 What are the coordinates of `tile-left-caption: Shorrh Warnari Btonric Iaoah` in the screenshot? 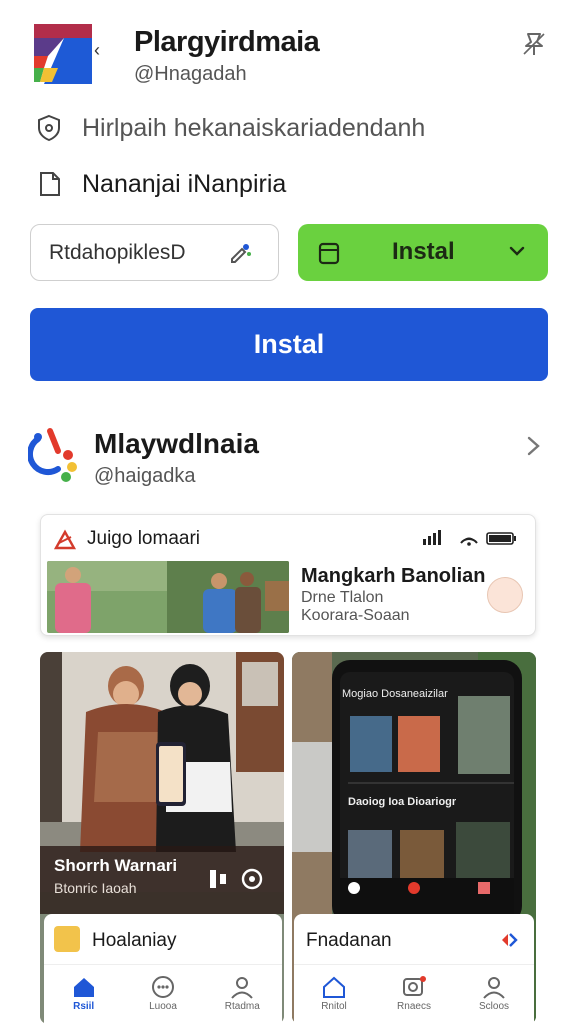 It's located at (162, 880).